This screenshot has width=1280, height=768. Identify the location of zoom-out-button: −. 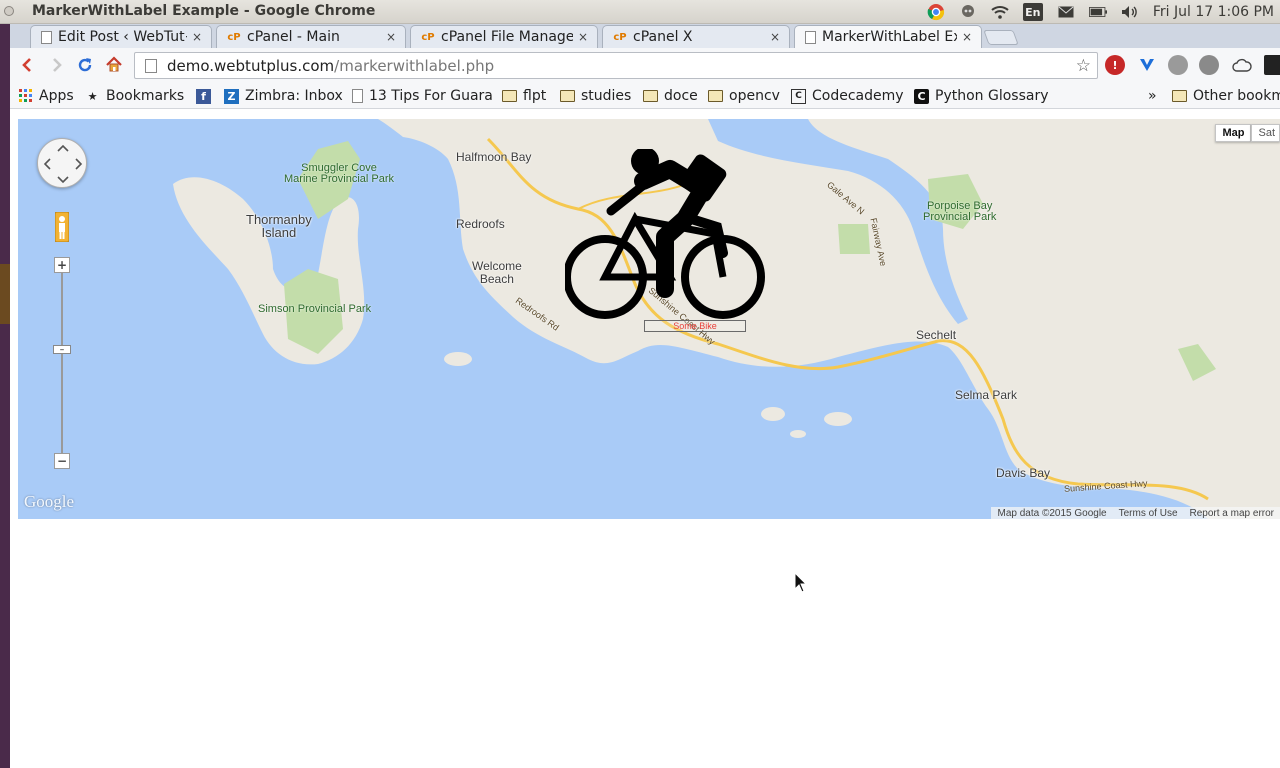
(62, 461).